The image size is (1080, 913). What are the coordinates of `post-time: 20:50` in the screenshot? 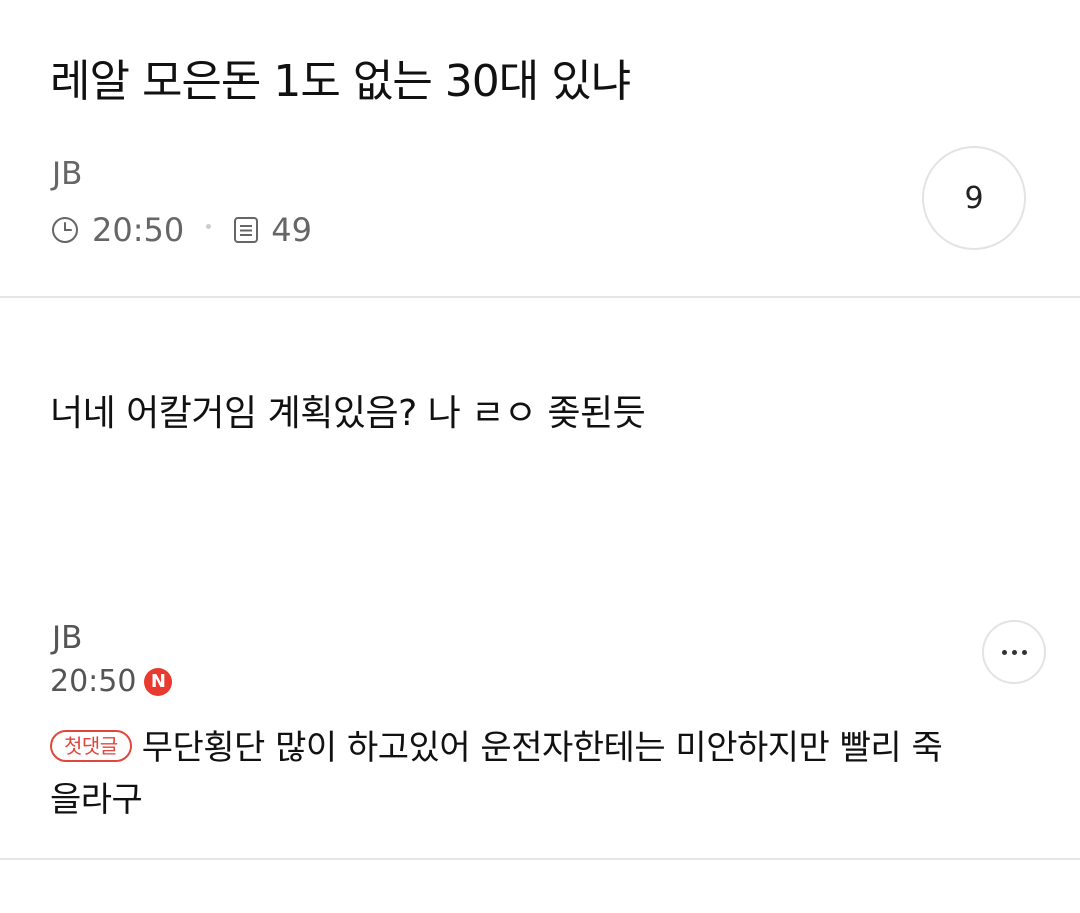 It's located at (138, 230).